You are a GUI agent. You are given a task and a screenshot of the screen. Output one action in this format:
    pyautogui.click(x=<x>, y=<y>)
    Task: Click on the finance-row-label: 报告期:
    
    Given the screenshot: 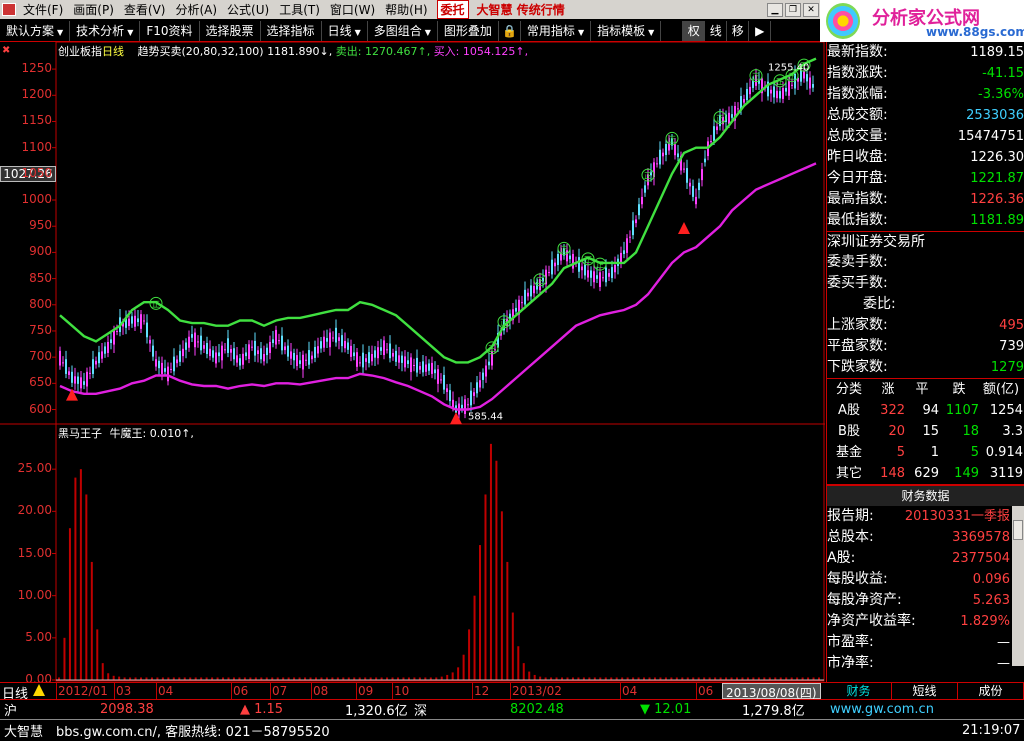 What is the action you would take?
    pyautogui.click(x=850, y=516)
    